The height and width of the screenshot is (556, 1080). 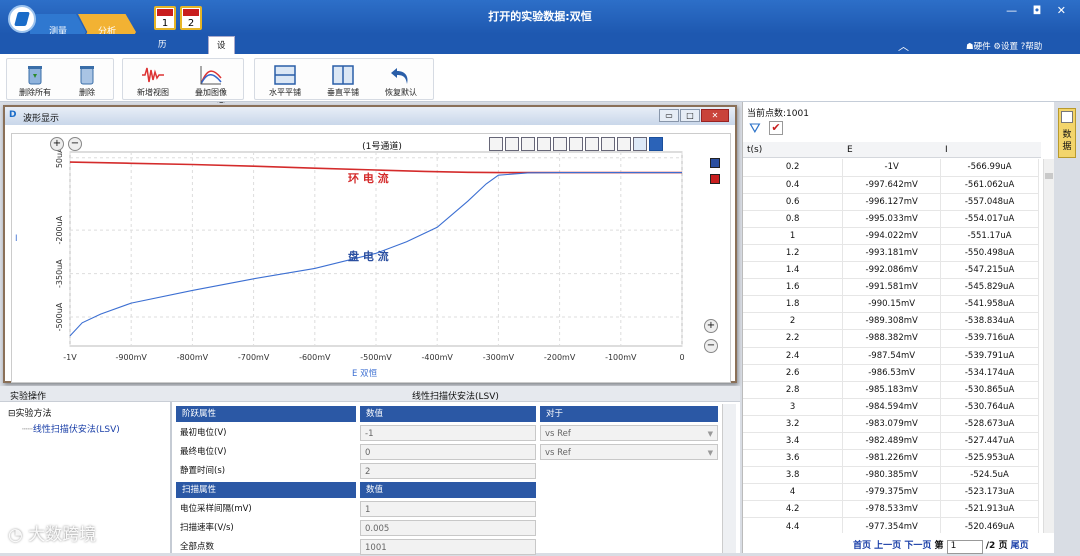 What do you see at coordinates (640, 144) in the screenshot?
I see `image-tool-icon` at bounding box center [640, 144].